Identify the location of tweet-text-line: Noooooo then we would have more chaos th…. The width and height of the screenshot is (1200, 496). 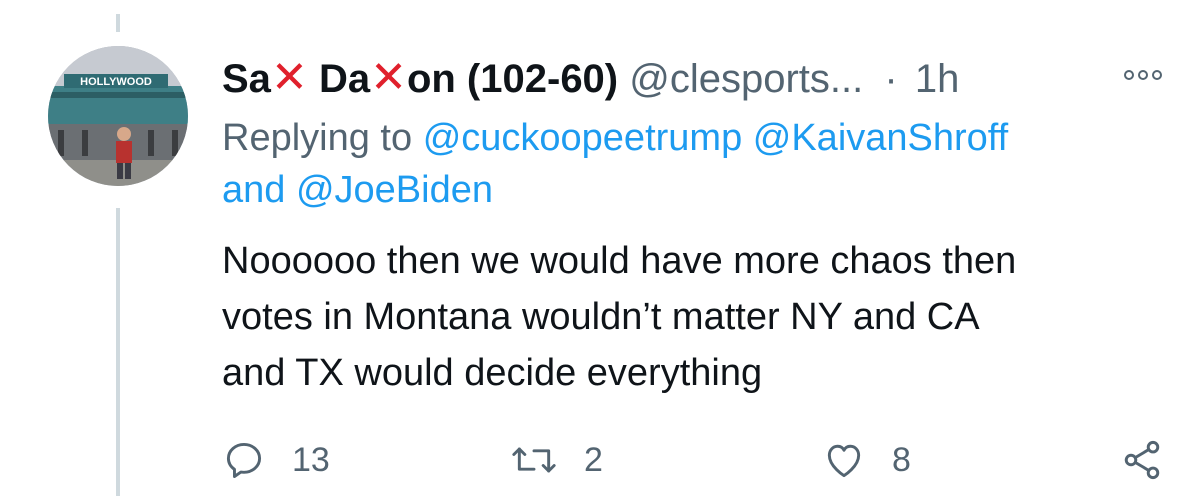
(619, 261).